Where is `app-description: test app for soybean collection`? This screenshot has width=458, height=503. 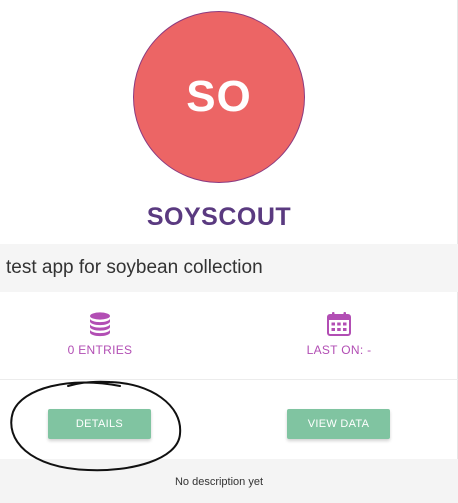
app-description: test app for soybean collection is located at coordinates (134, 267).